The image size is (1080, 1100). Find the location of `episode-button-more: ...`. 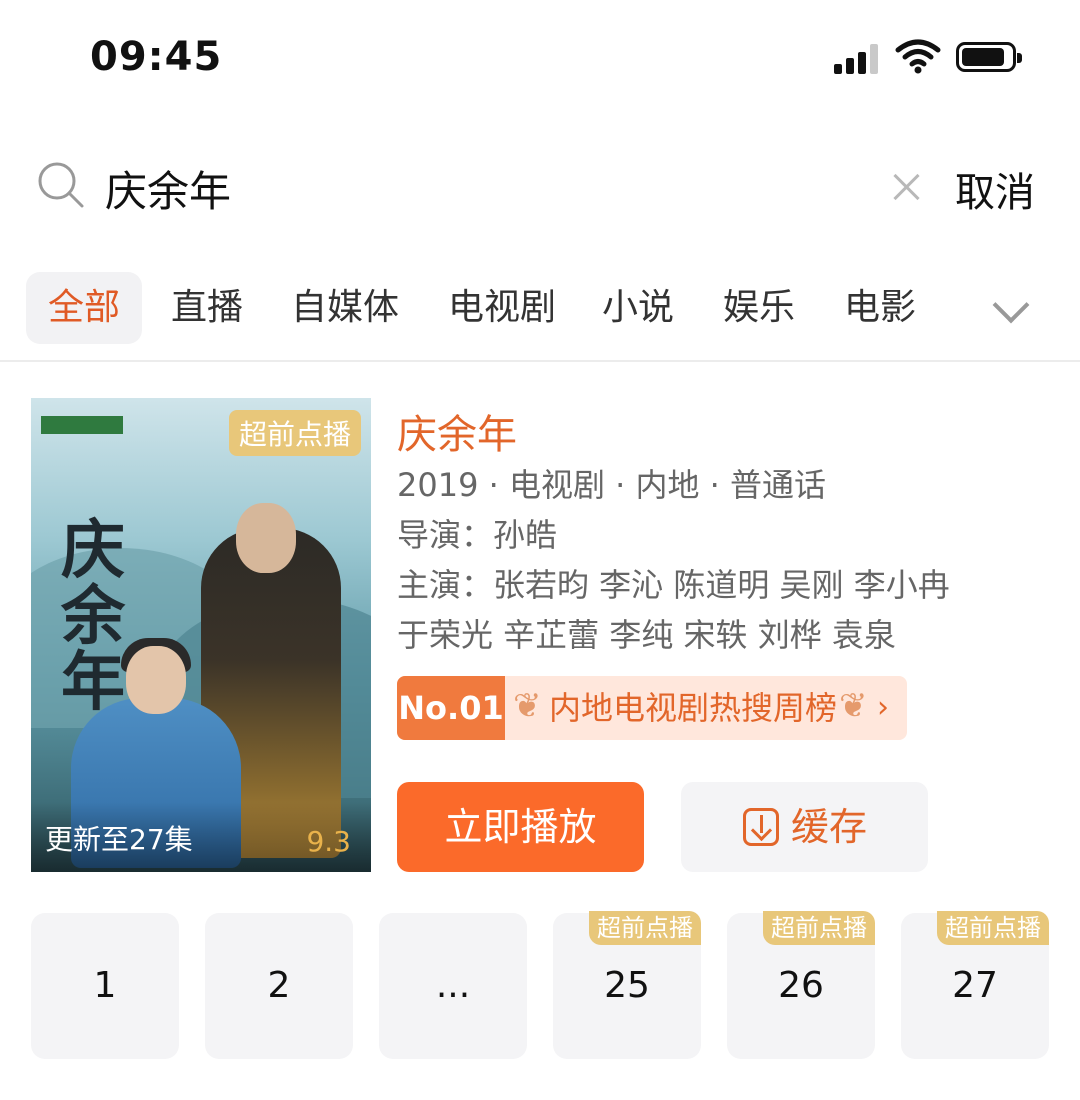

episode-button-more: ... is located at coordinates (453, 986).